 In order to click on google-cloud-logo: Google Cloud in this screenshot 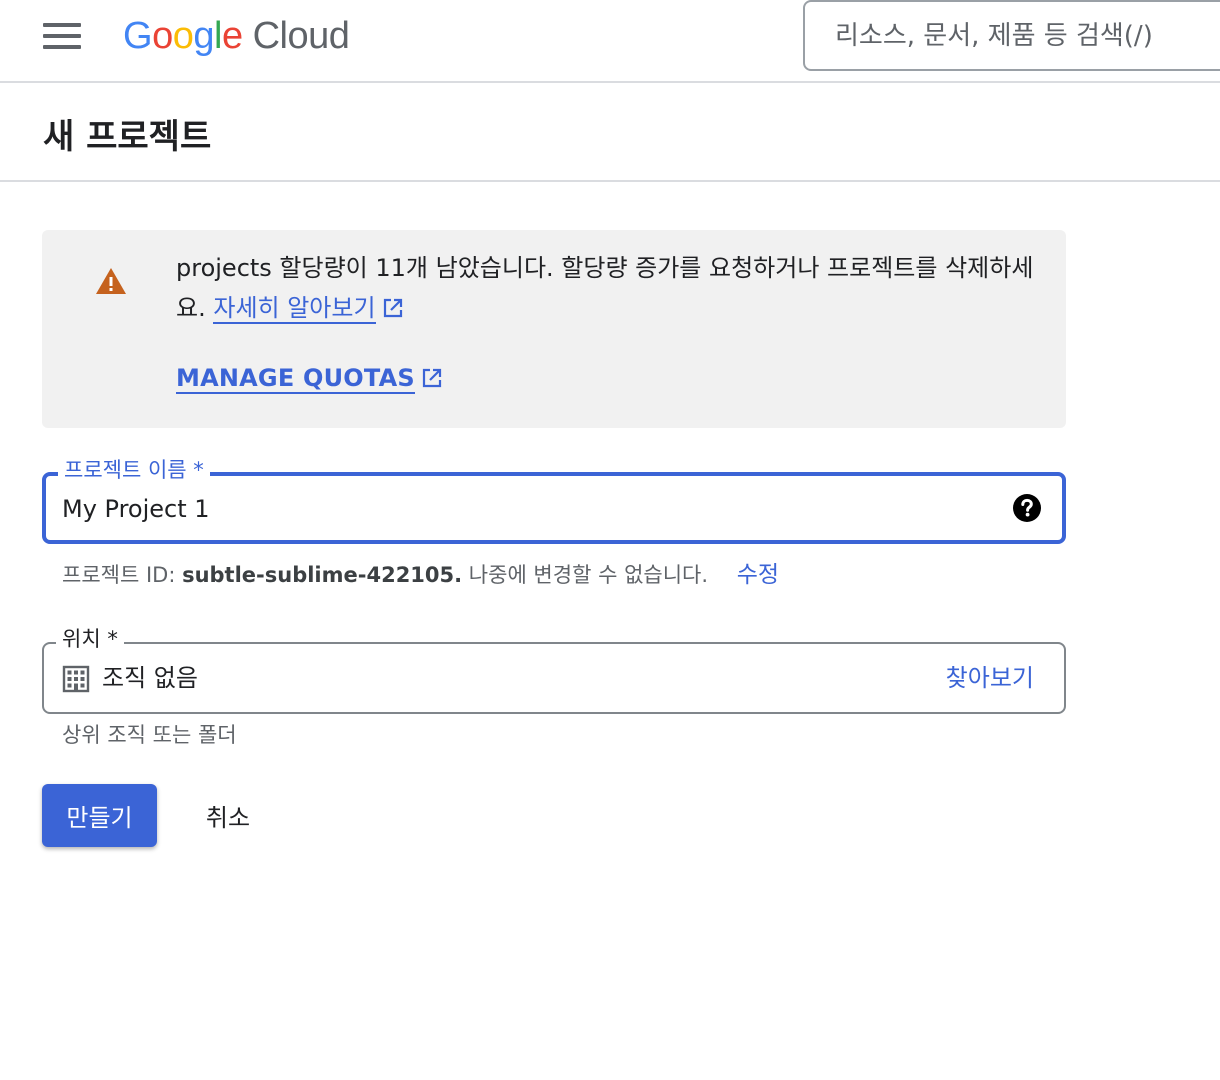, I will do `click(236, 36)`.